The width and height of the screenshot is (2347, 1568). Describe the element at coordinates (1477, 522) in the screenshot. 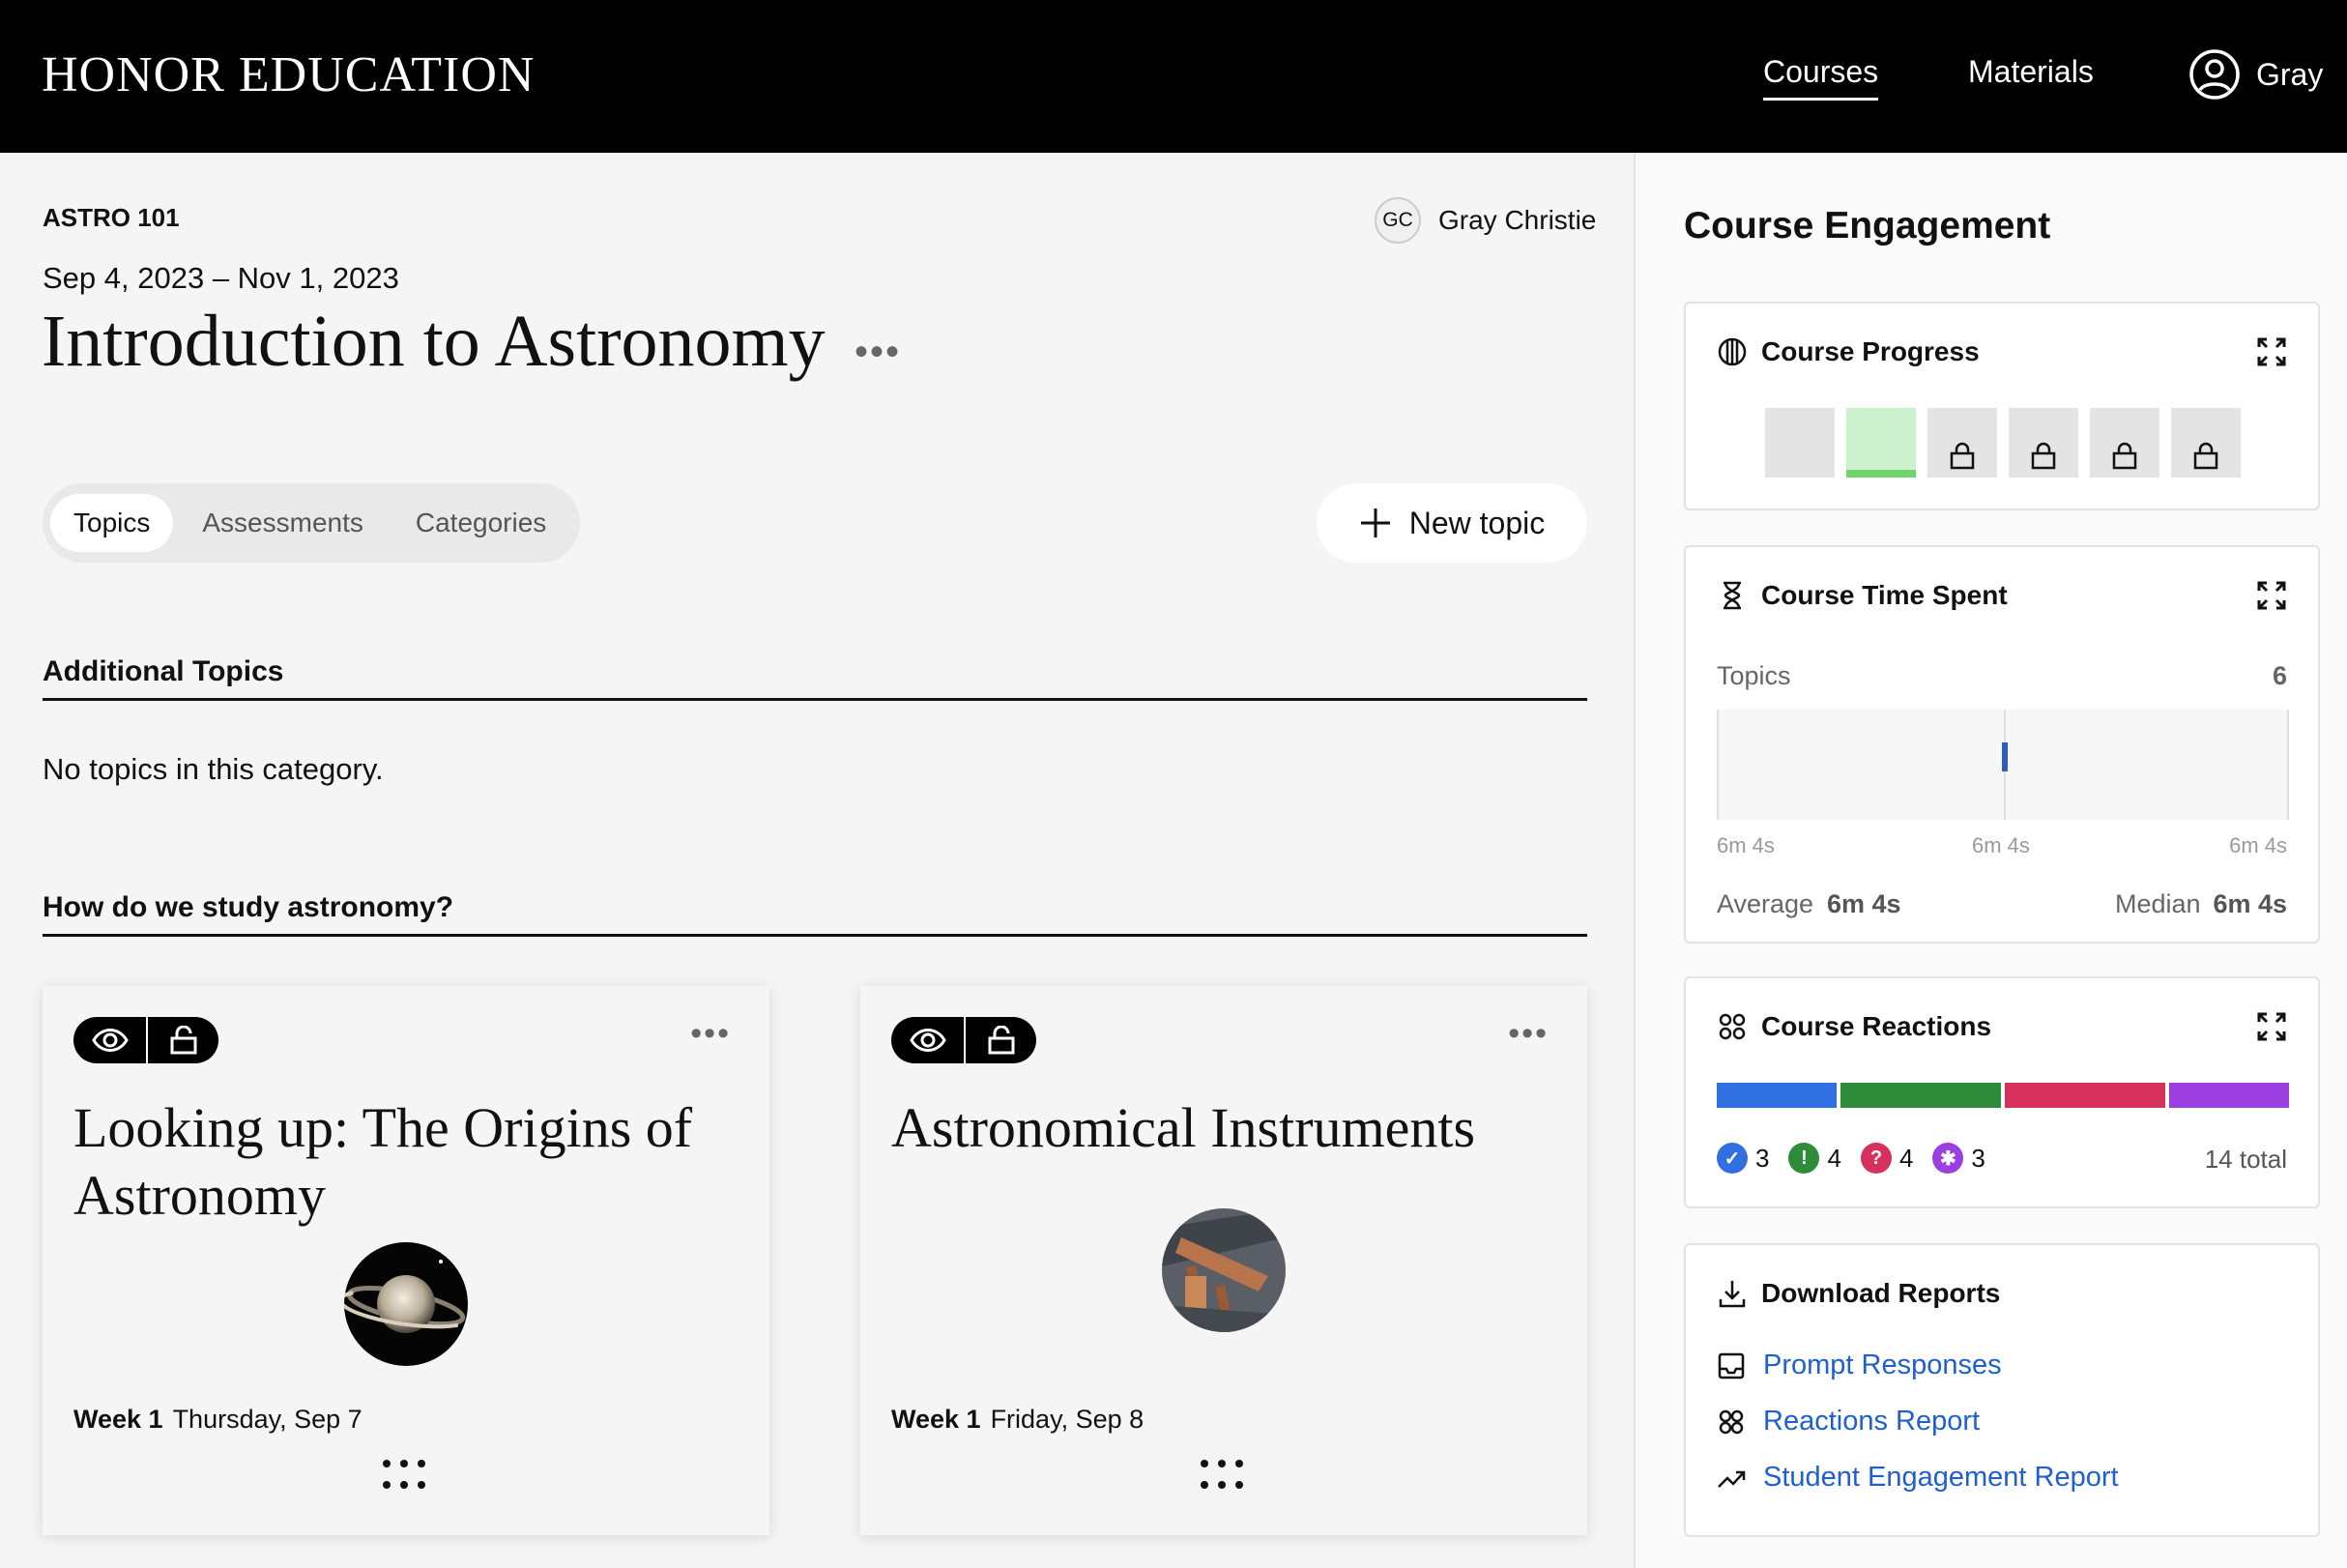

I see `new-topic-label: New topic` at that location.